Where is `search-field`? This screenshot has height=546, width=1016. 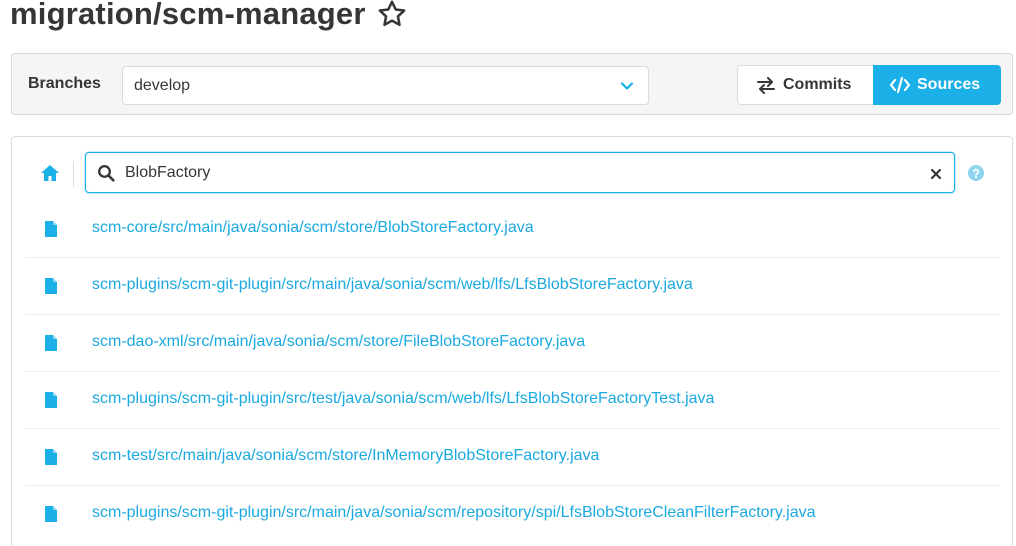 search-field is located at coordinates (520, 172).